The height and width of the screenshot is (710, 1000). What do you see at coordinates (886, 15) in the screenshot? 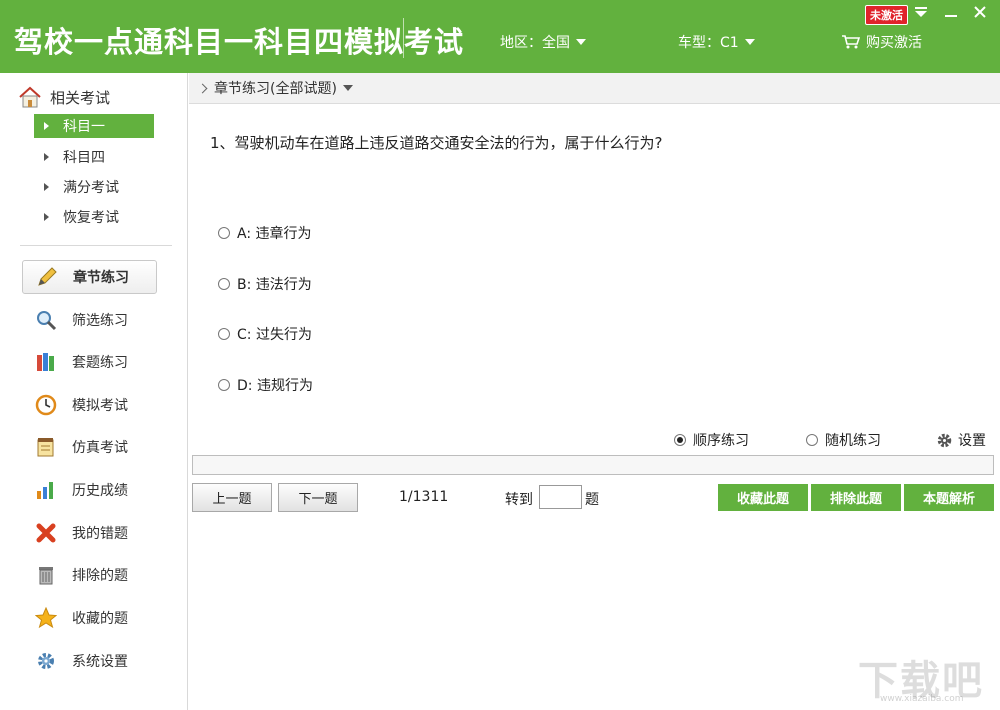
I see `status-badge: 未激活` at bounding box center [886, 15].